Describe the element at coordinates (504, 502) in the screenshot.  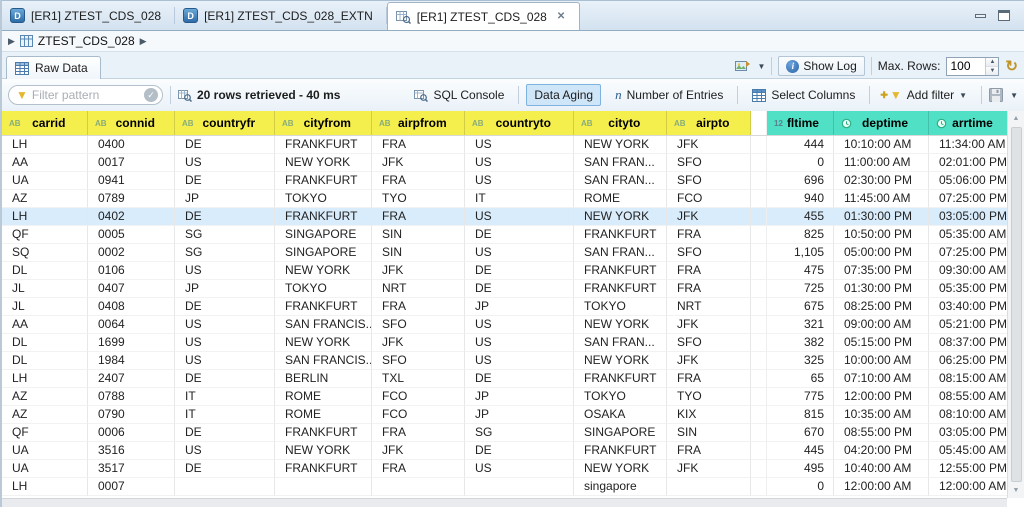
I see `horizontal-scrollbar` at that location.